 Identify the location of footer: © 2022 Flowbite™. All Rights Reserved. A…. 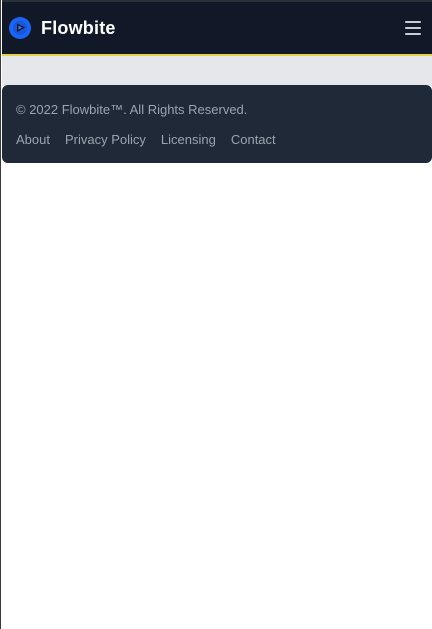
(217, 124).